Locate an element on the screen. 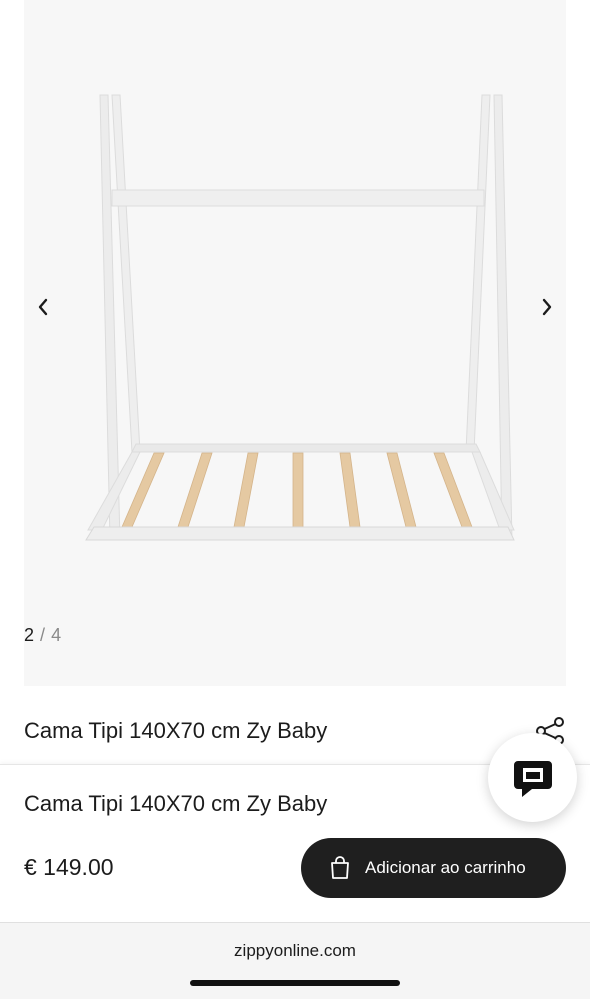 This screenshot has width=590, height=999. image-counter: 2 / 4 is located at coordinates (43, 635).